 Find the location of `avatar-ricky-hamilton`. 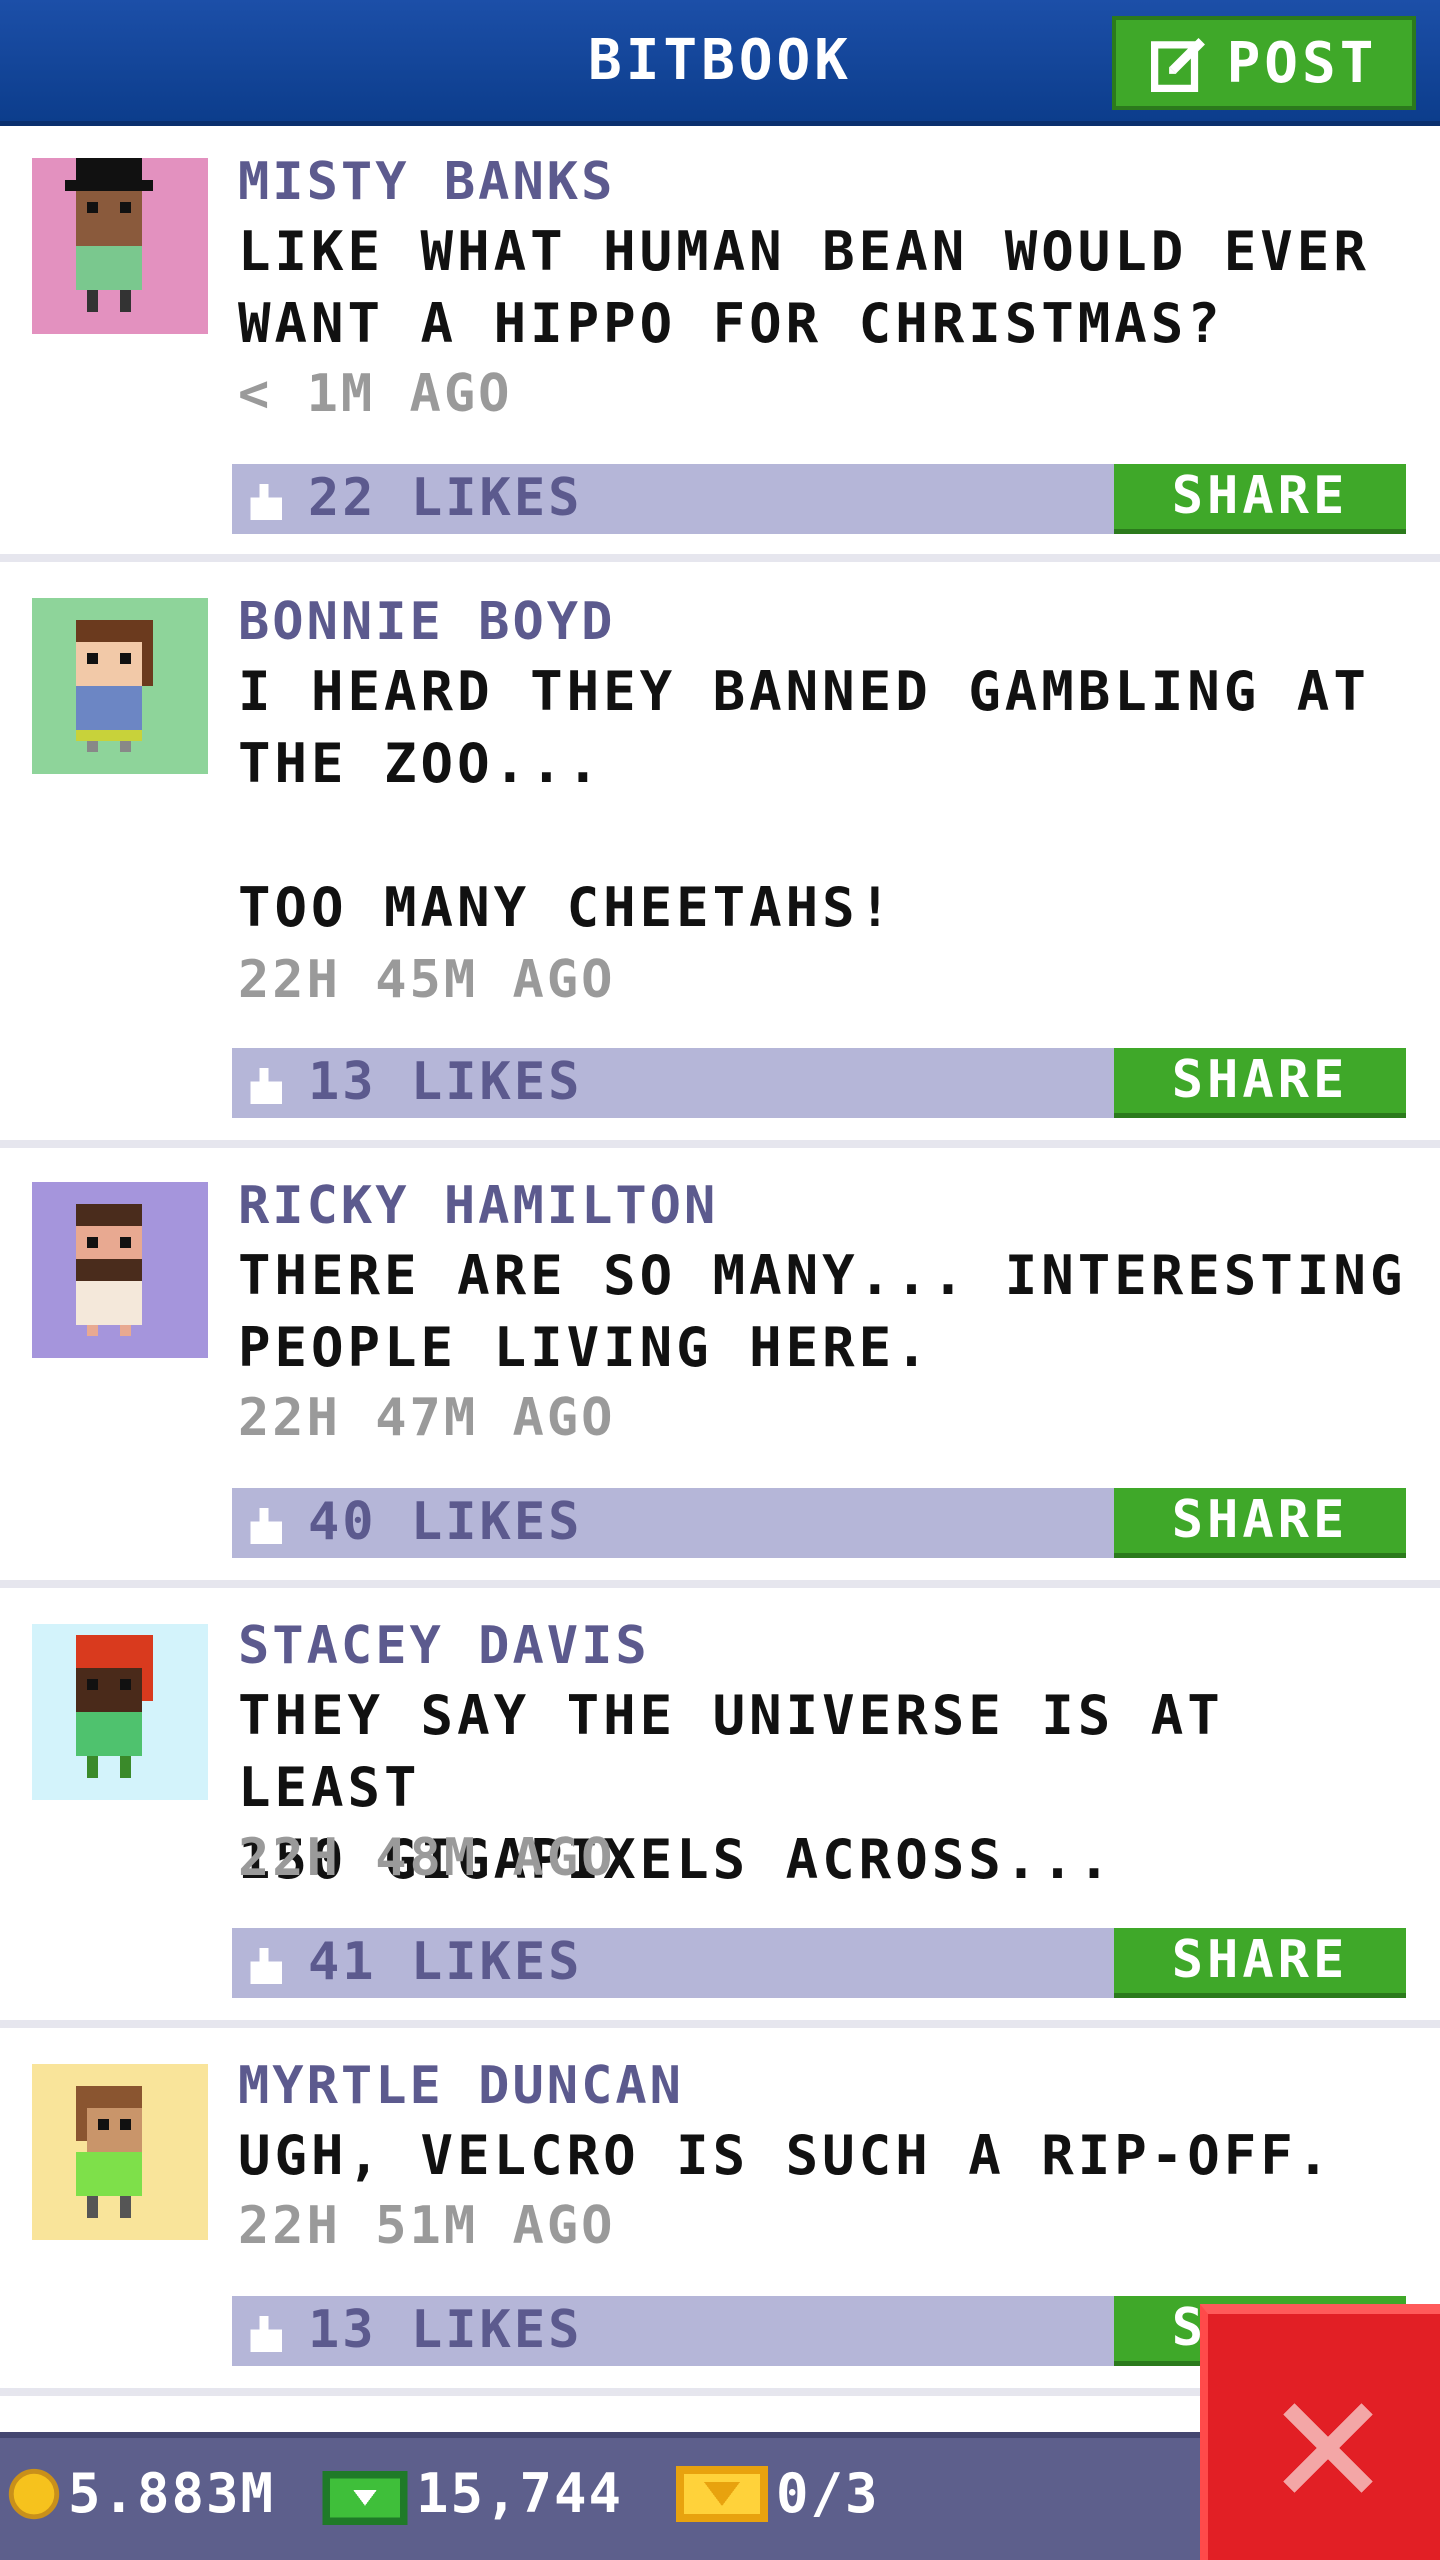

avatar-ricky-hamilton is located at coordinates (109, 1270).